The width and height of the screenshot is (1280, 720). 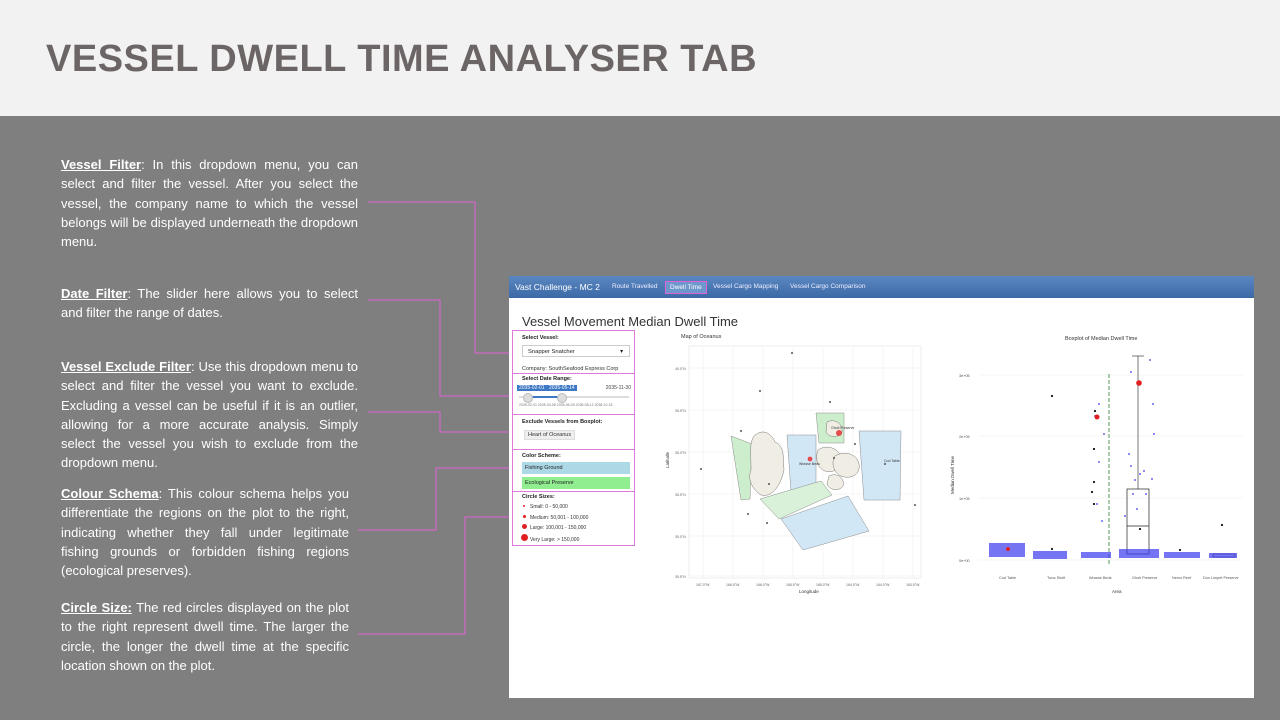 What do you see at coordinates (883, 585) in the screenshot?
I see `map-xtick: 164.0°W` at bounding box center [883, 585].